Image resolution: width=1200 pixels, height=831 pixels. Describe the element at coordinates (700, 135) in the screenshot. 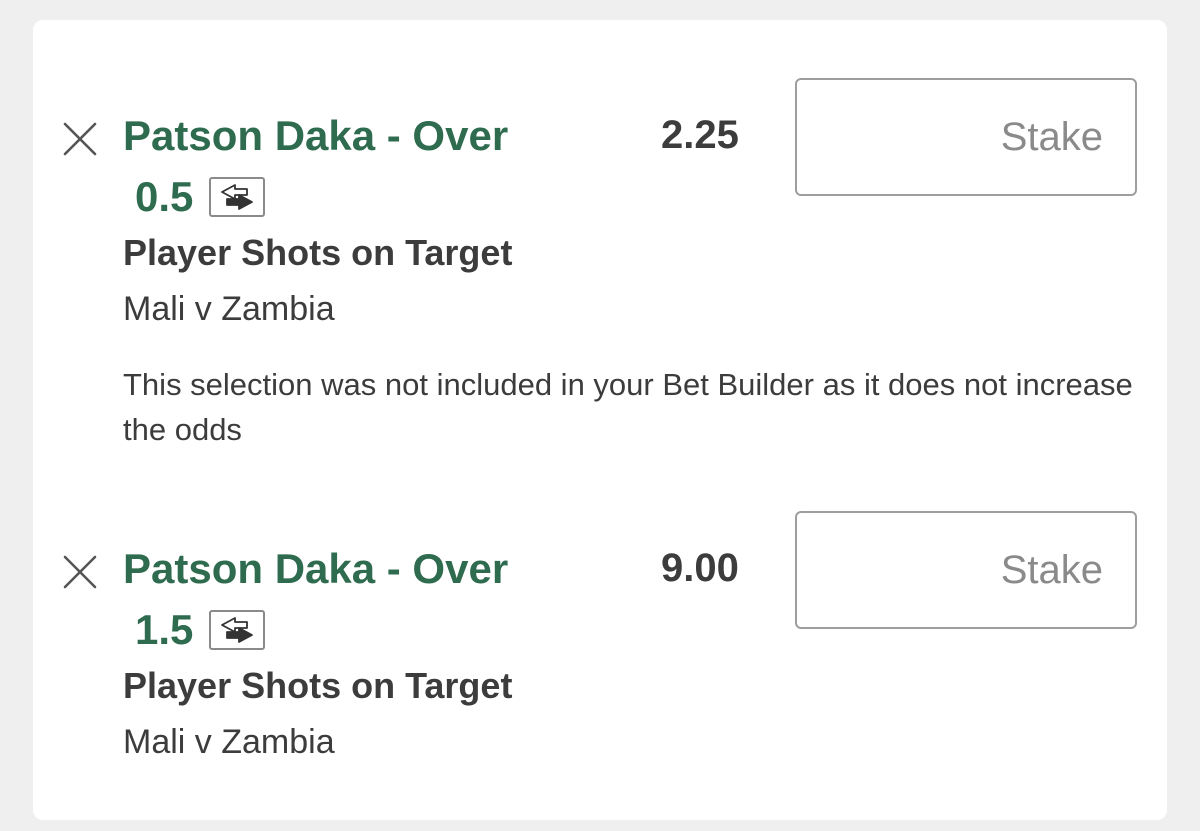

I see `selection-odds: 2.25` at that location.